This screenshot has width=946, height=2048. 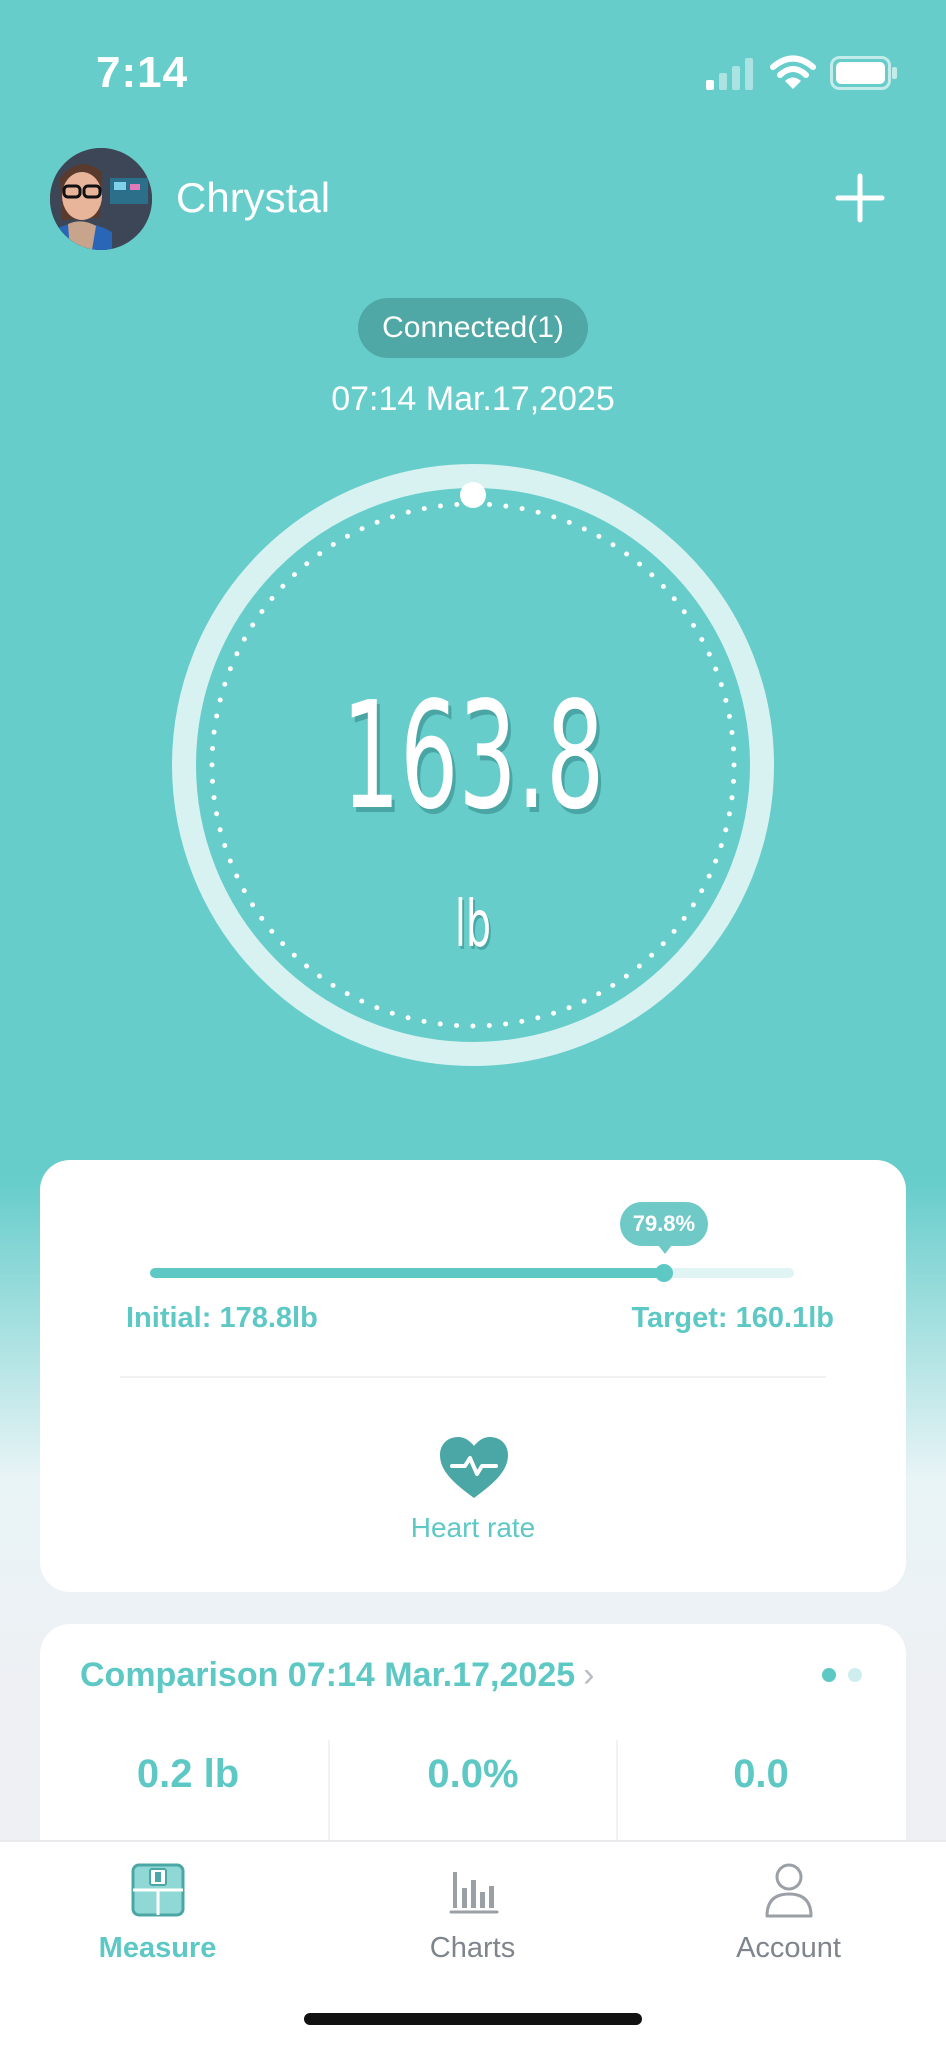 I want to click on percent-change-value: 0.0%, so click(x=473, y=1774).